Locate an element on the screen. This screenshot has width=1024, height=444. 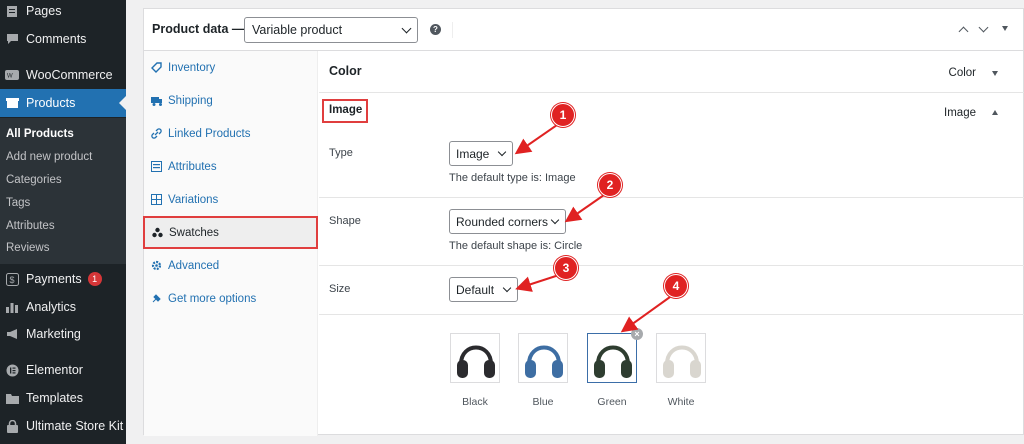
tab-linked-products: Linked Products is located at coordinates (231, 133).